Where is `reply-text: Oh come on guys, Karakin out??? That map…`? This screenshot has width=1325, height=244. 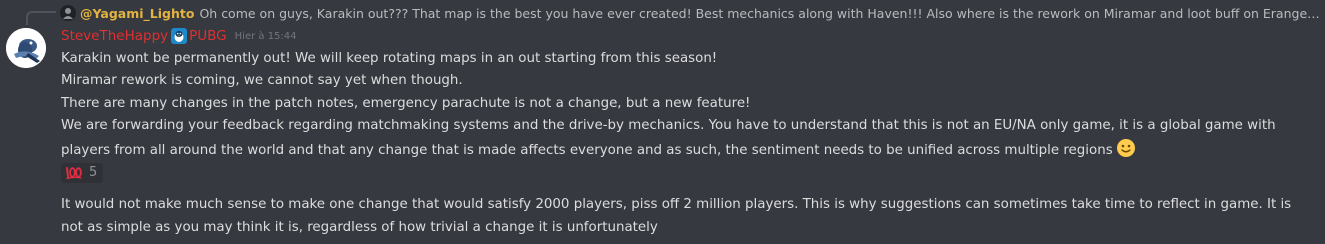 reply-text: Oh come on guys, Karakin out??? That map… is located at coordinates (759, 13).